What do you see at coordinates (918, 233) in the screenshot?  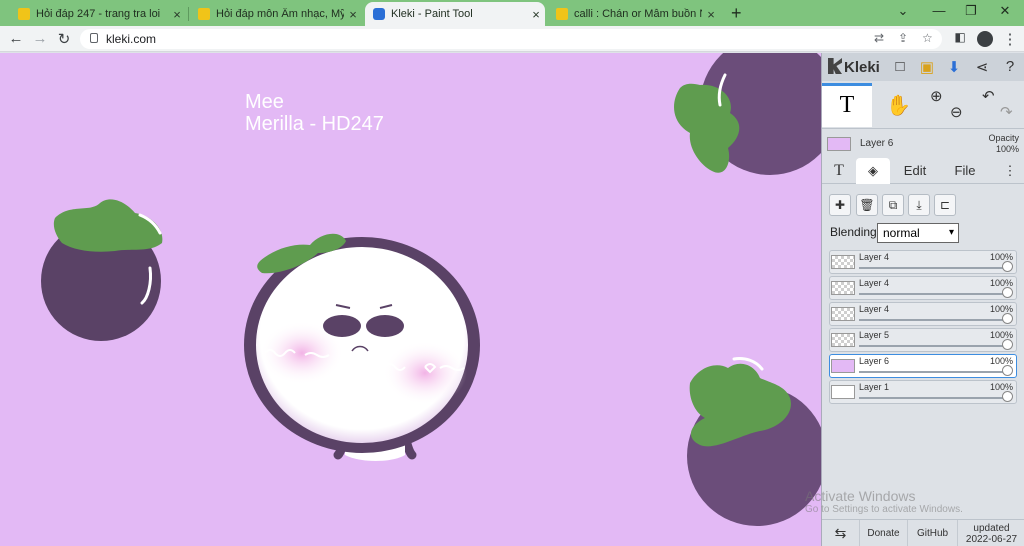 I see `blending-select: normal` at bounding box center [918, 233].